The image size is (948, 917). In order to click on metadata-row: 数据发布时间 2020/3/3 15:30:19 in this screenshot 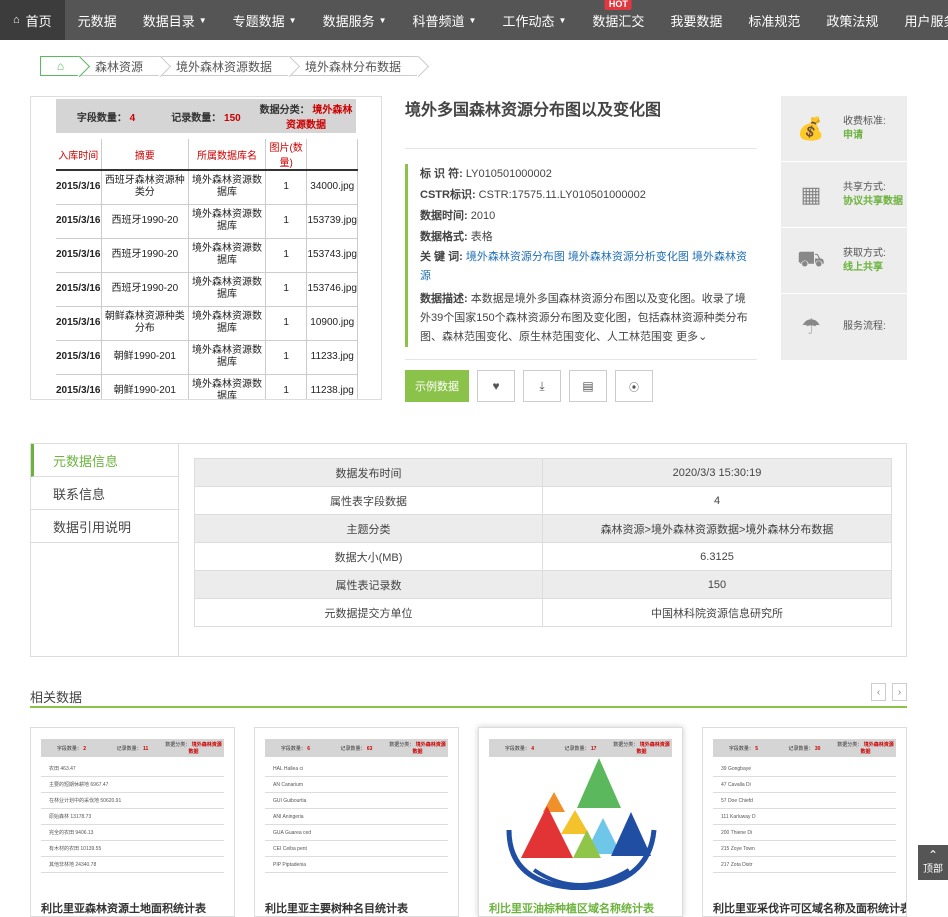, I will do `click(543, 472)`.